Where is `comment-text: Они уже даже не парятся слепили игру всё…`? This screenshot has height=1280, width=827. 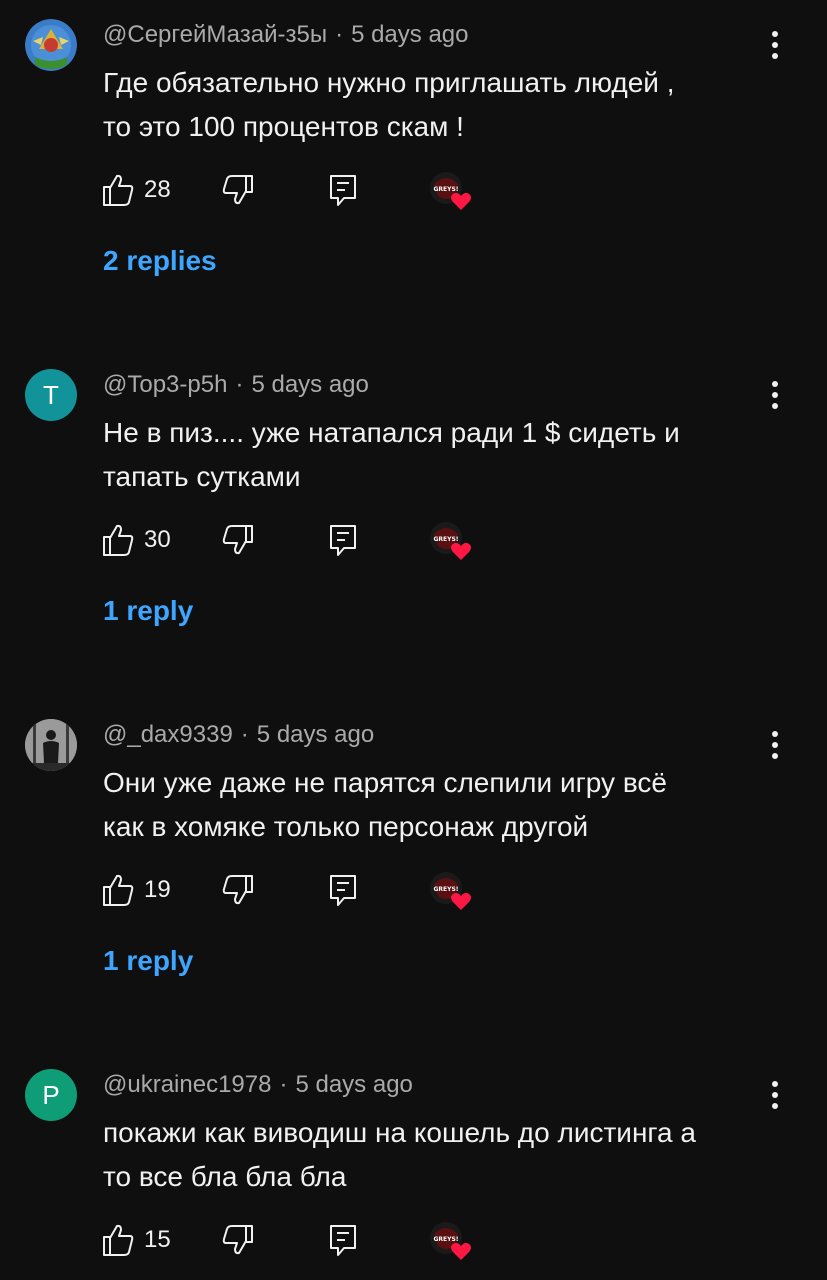
comment-text: Они уже даже не парятся слепили игру всё… is located at coordinates (428, 805).